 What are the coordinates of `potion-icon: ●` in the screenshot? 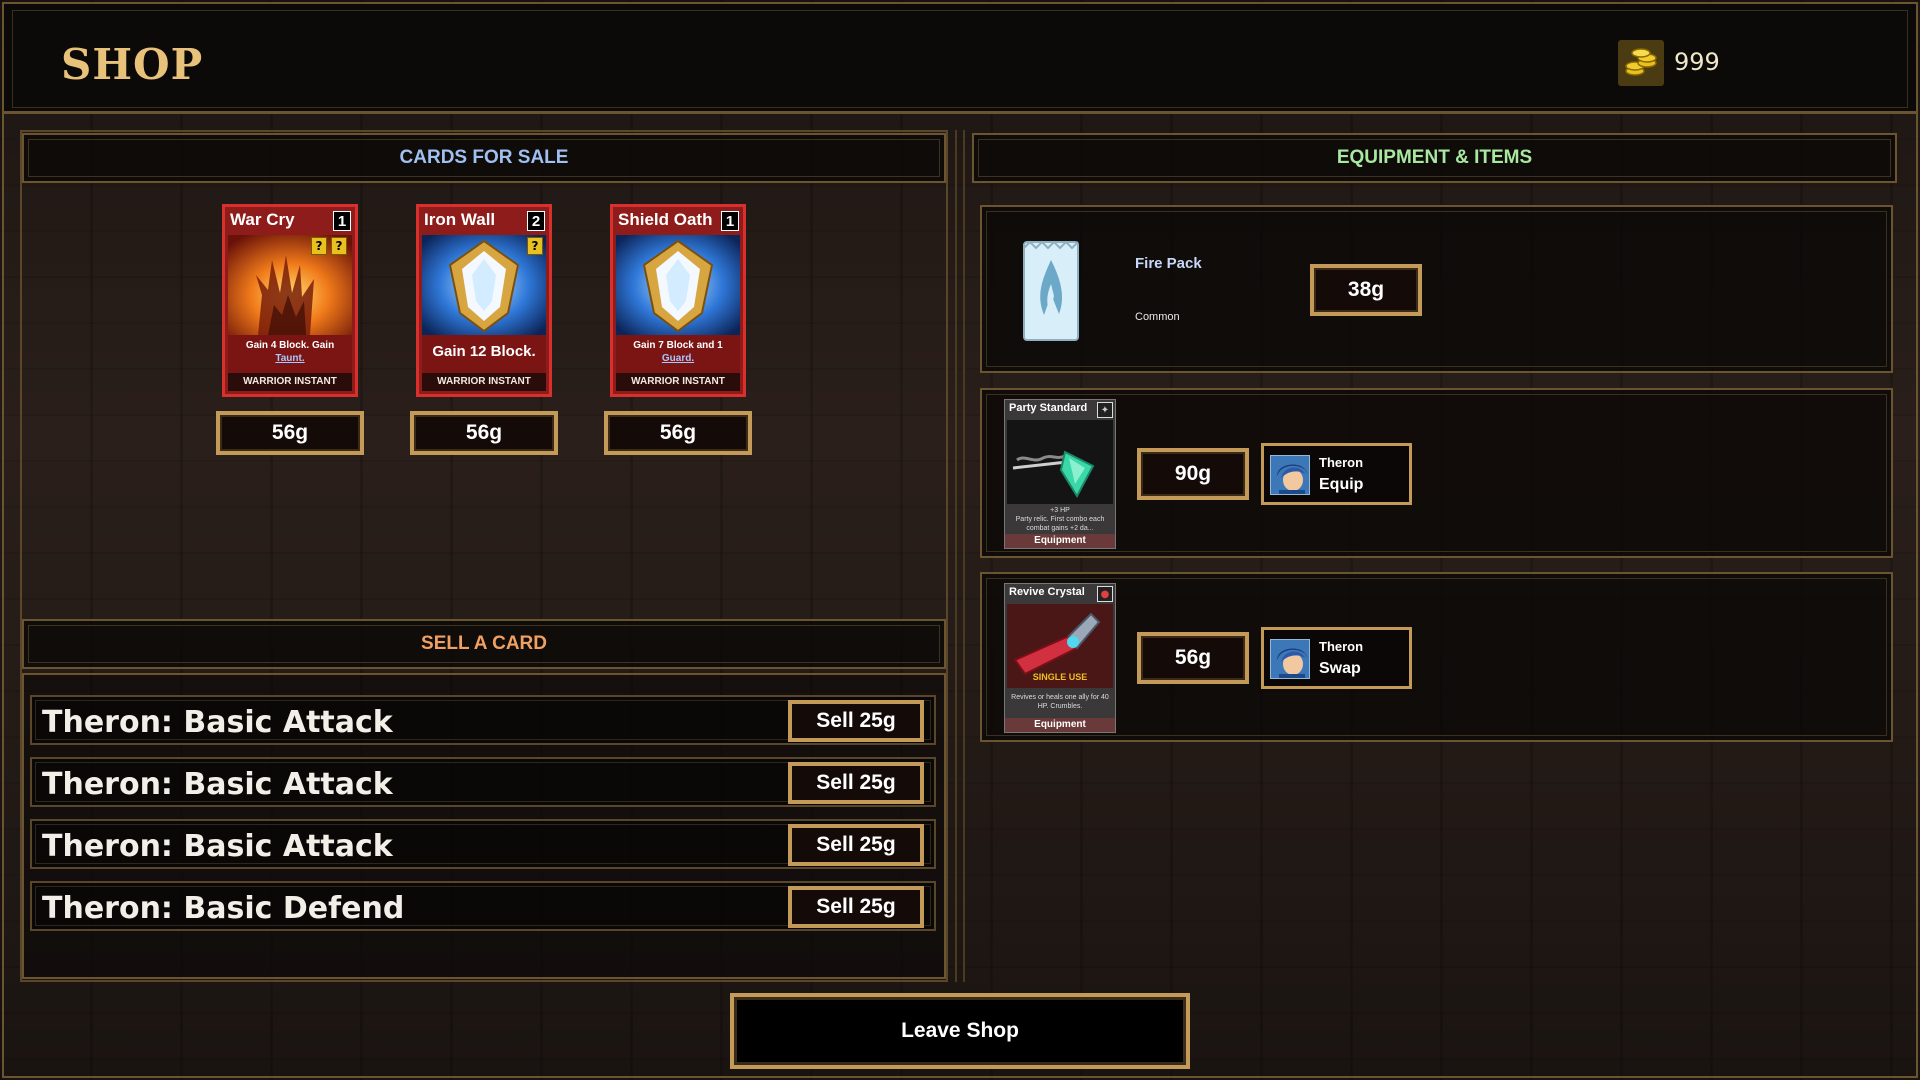 It's located at (1105, 594).